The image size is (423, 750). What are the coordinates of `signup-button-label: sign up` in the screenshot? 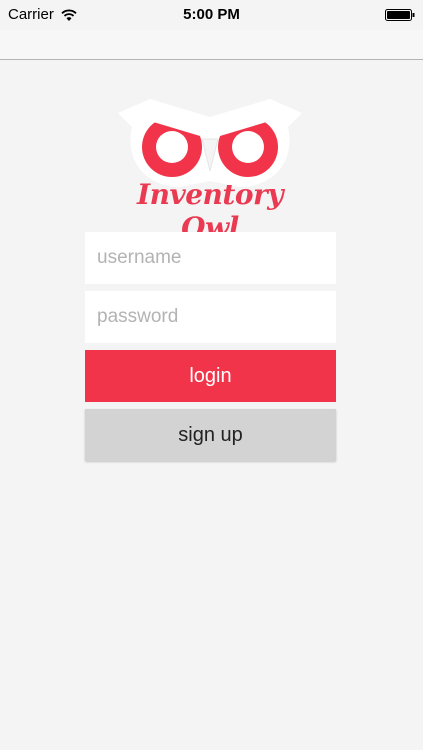 It's located at (210, 434).